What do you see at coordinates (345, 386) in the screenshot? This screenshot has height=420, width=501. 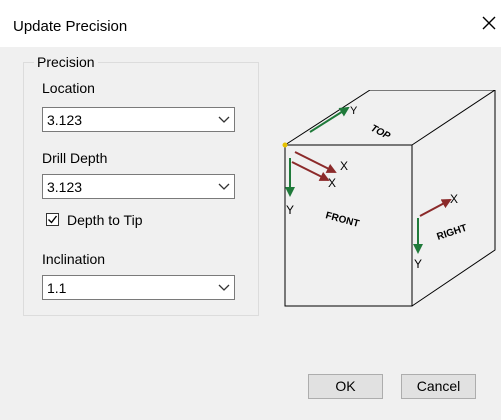 I see `ok-button: OK` at bounding box center [345, 386].